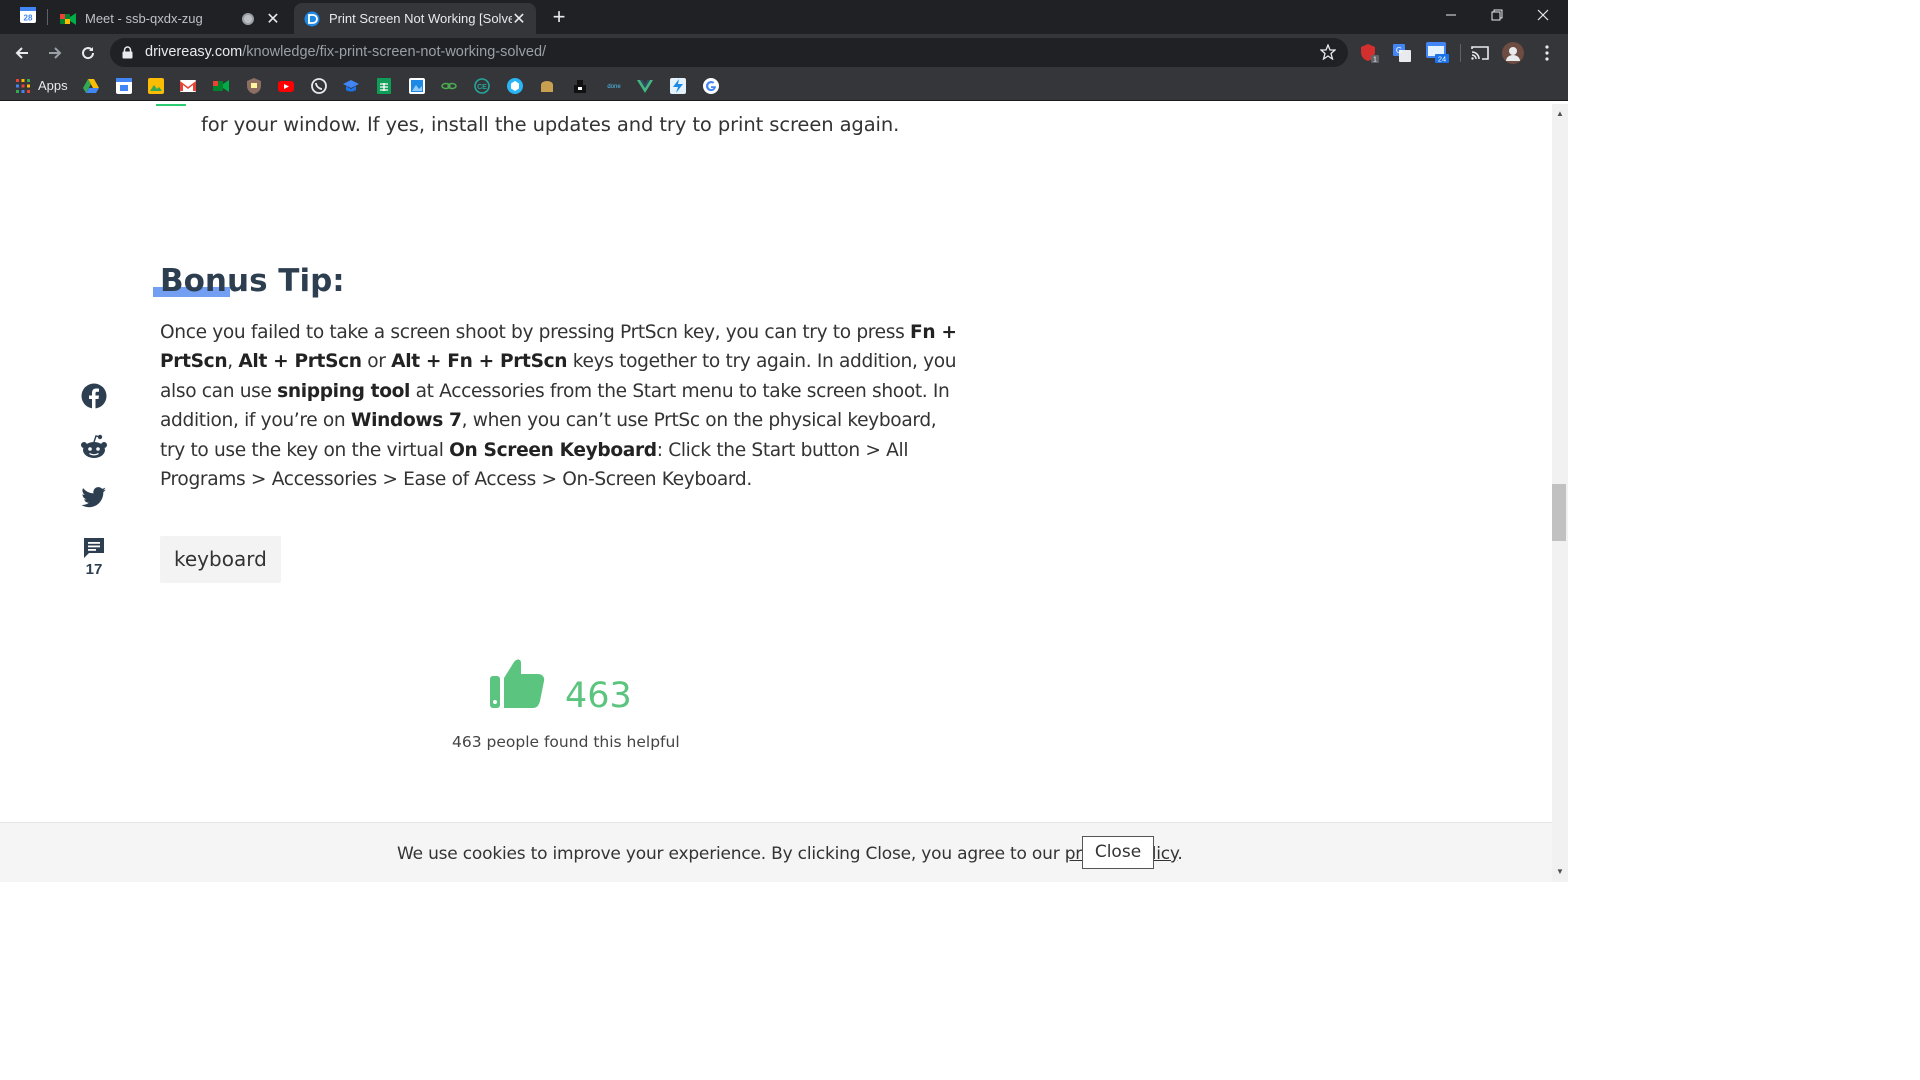 The height and width of the screenshot is (1080, 1920). I want to click on restore-icon, so click(1497, 15).